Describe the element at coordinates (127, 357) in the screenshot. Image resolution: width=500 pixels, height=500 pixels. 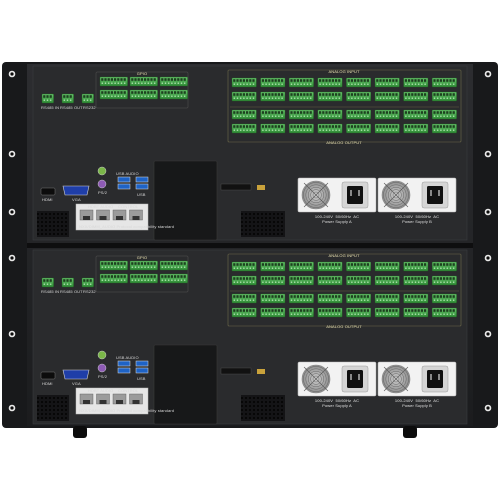
I see `usb-audio-label: USB AUDIO` at that location.